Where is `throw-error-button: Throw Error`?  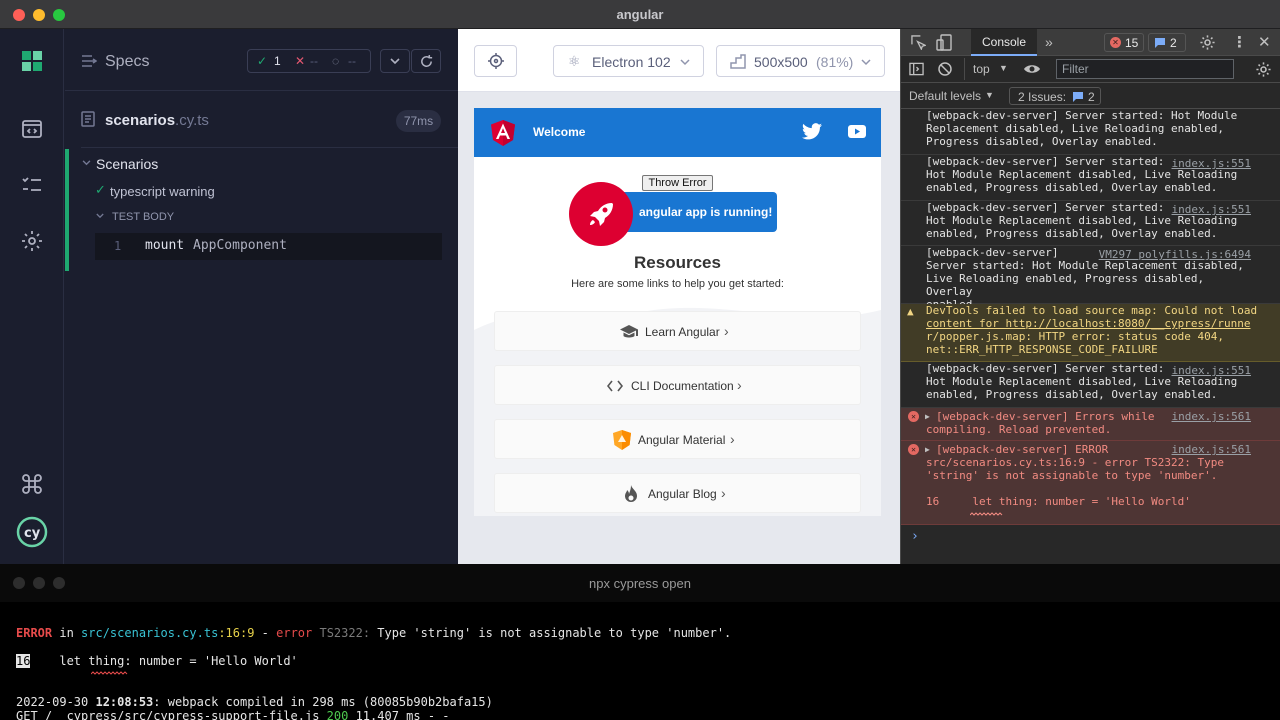 throw-error-button: Throw Error is located at coordinates (677, 183).